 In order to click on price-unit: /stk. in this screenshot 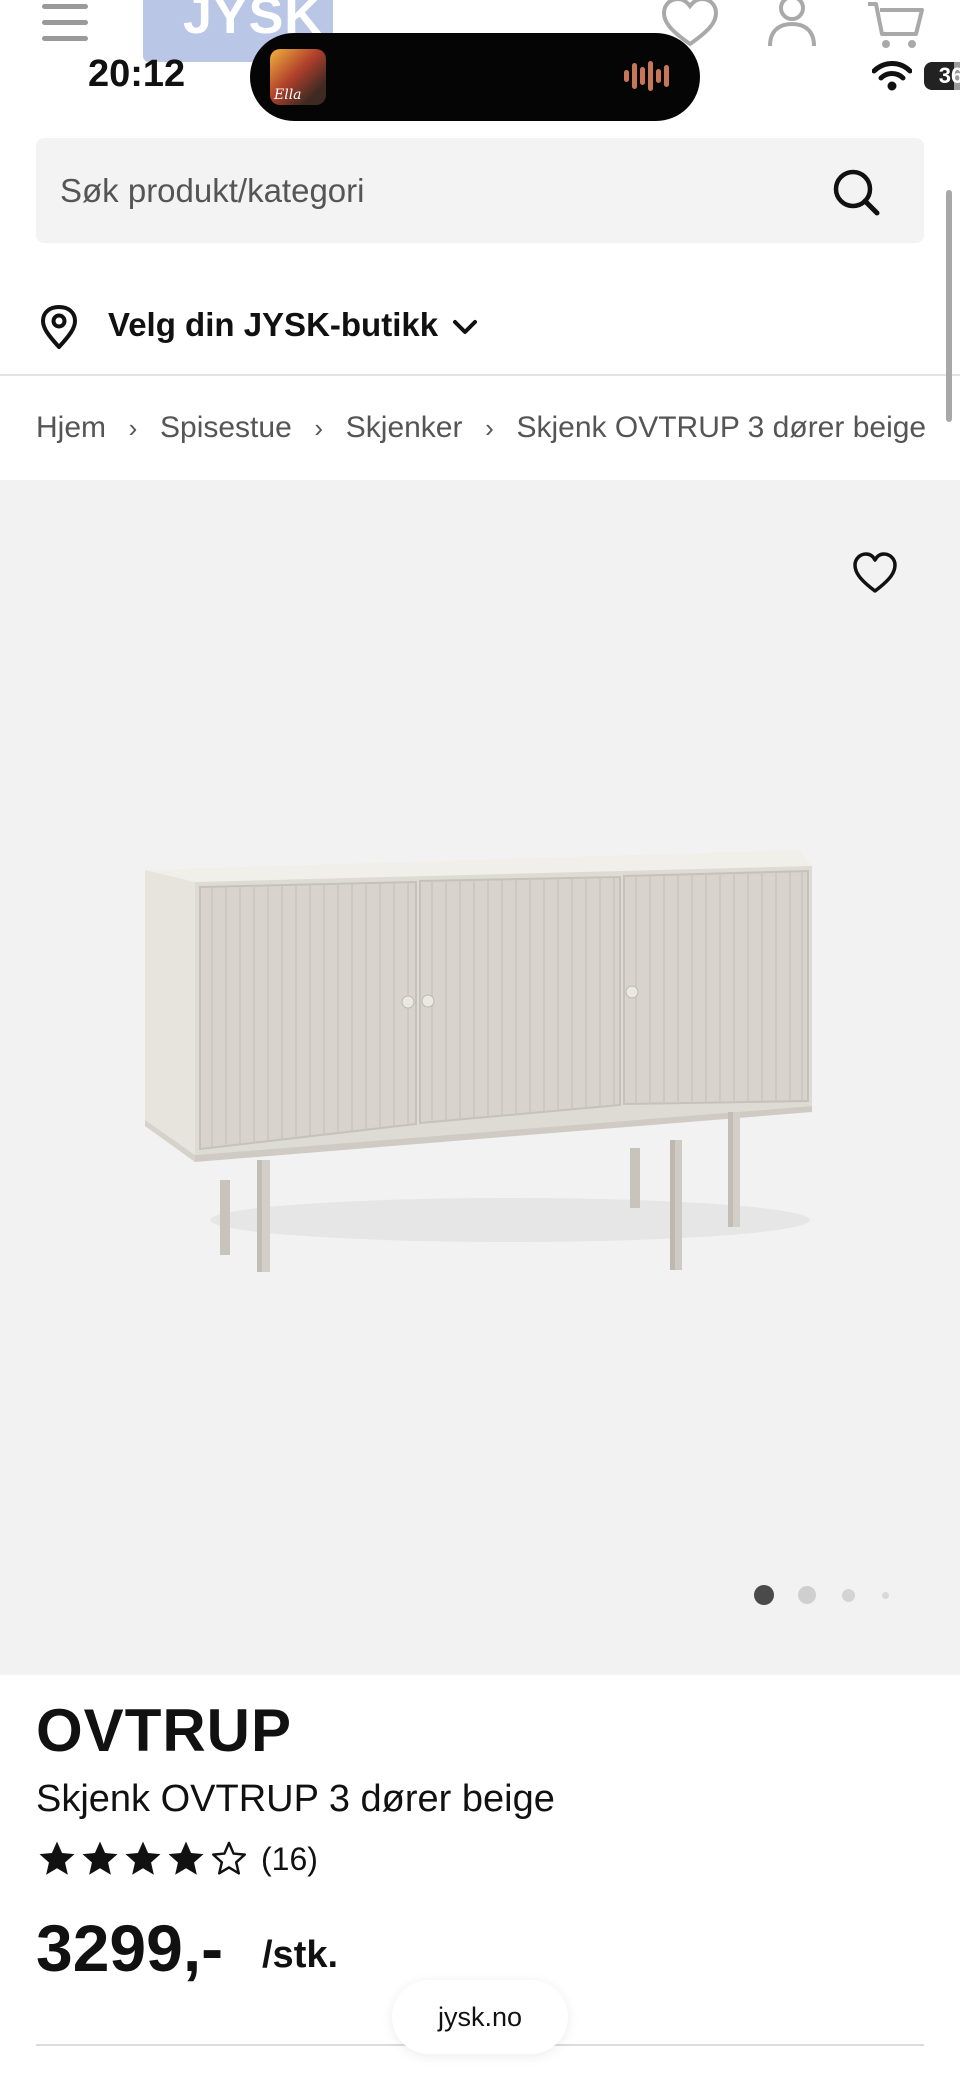, I will do `click(300, 1955)`.